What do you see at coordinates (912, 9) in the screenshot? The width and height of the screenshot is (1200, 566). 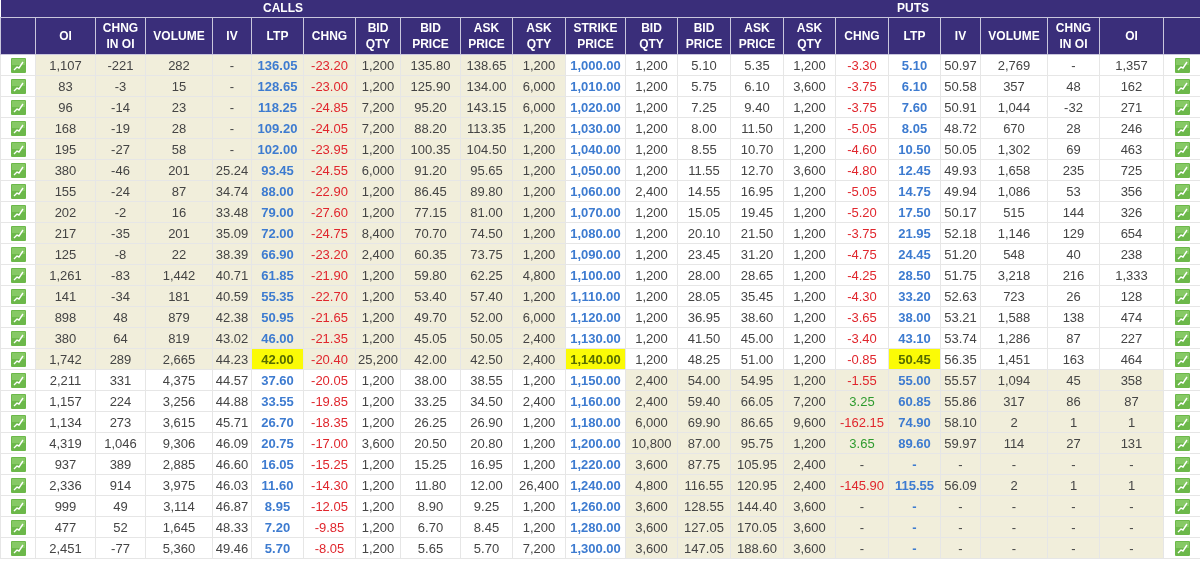 I see `section-header: PUTS` at bounding box center [912, 9].